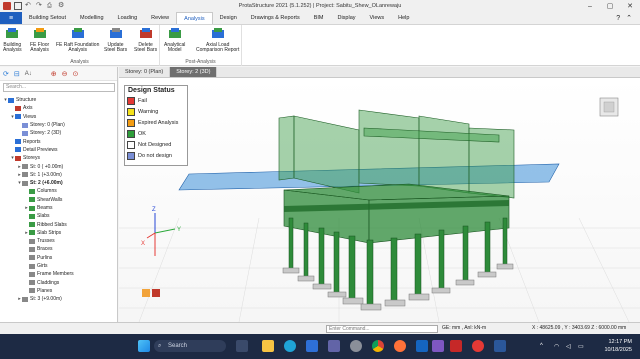 This screenshot has width=640, height=359. I want to click on tab-building-setout: Building Setout, so click(47, 18).